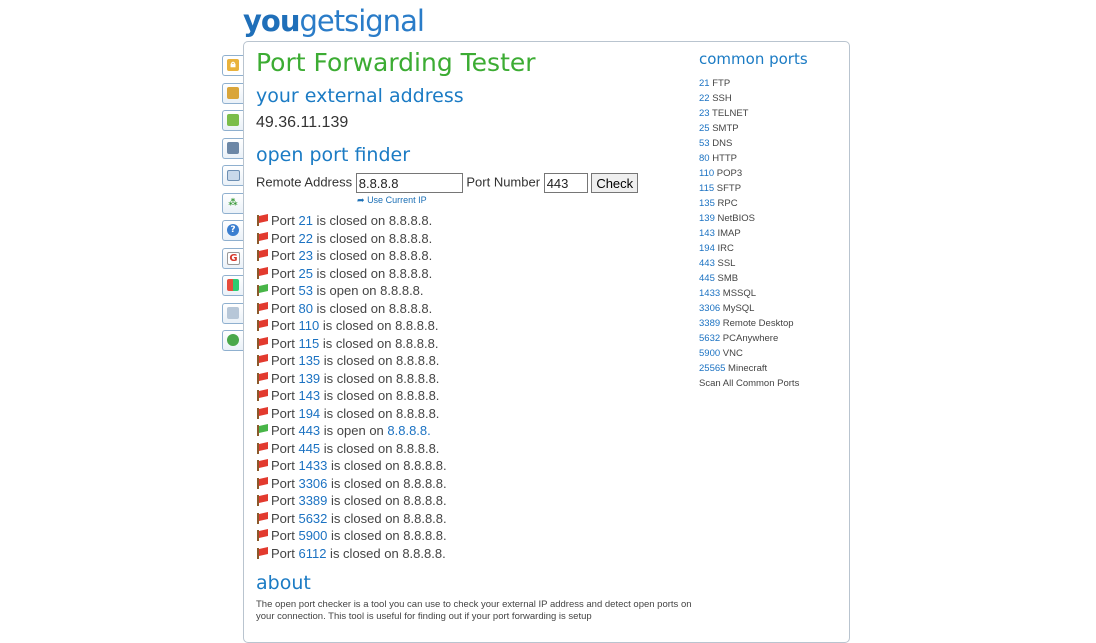 The image size is (1096, 643). I want to click on common-port-item: 1433 MSSQL, so click(769, 293).